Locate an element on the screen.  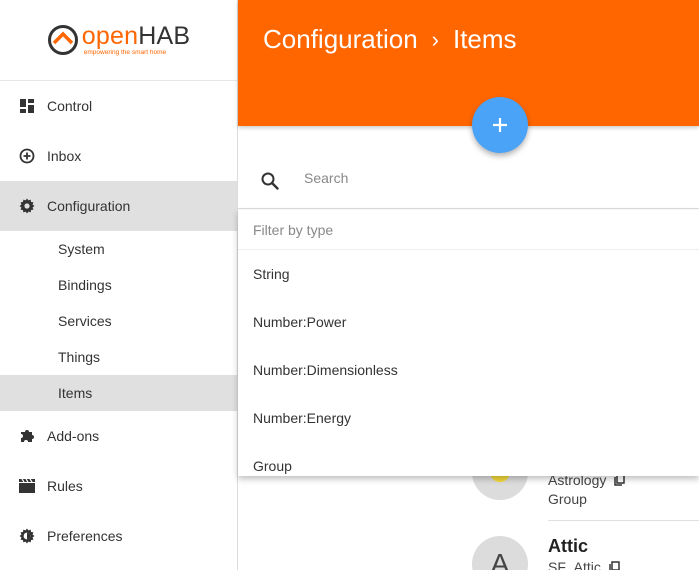
search-input is located at coordinates (494, 178).